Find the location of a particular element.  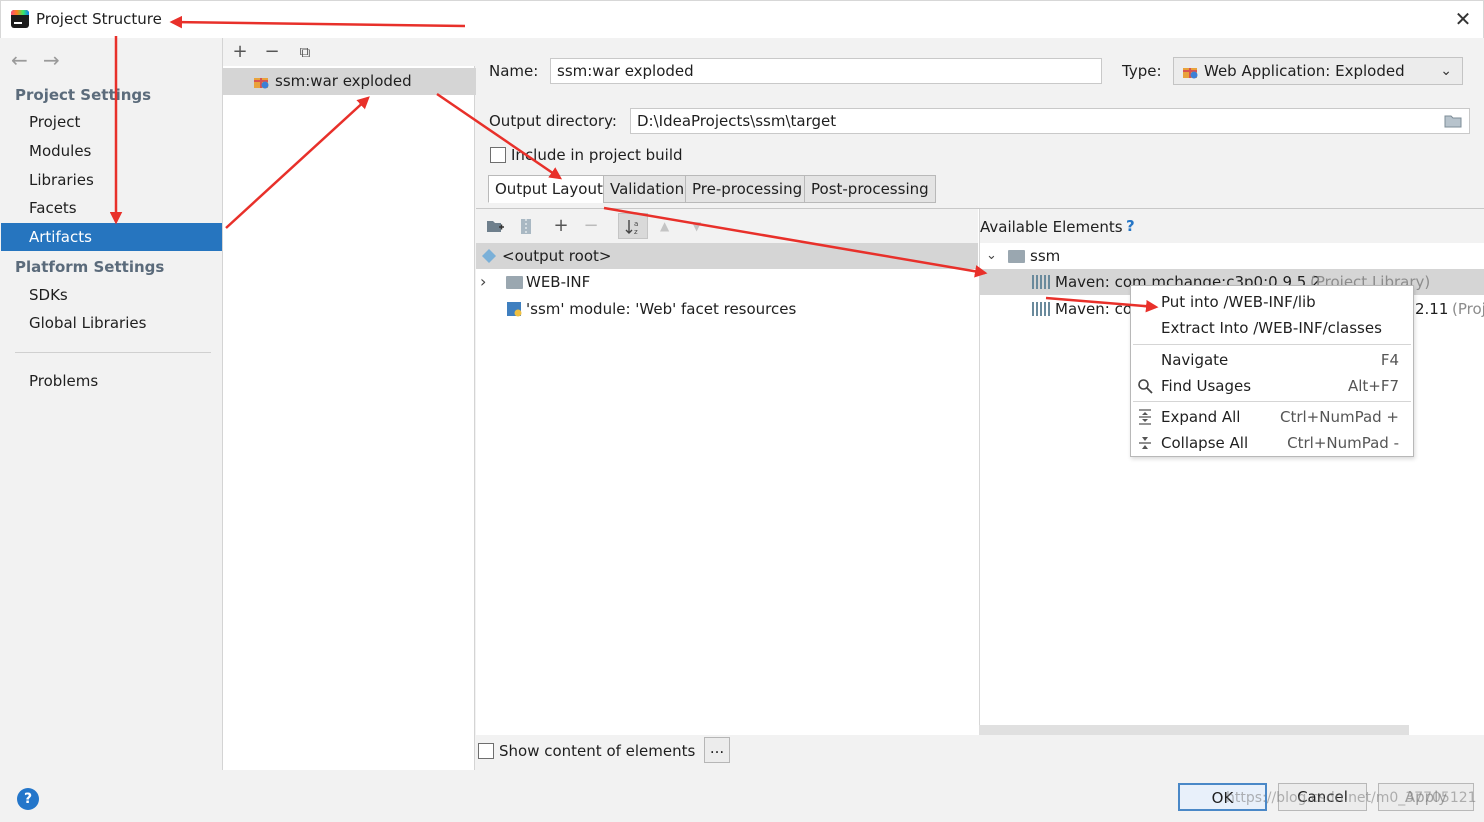

menu-item-collapse-all: Collapse All Ctrl+NumPad - is located at coordinates (1272, 443).